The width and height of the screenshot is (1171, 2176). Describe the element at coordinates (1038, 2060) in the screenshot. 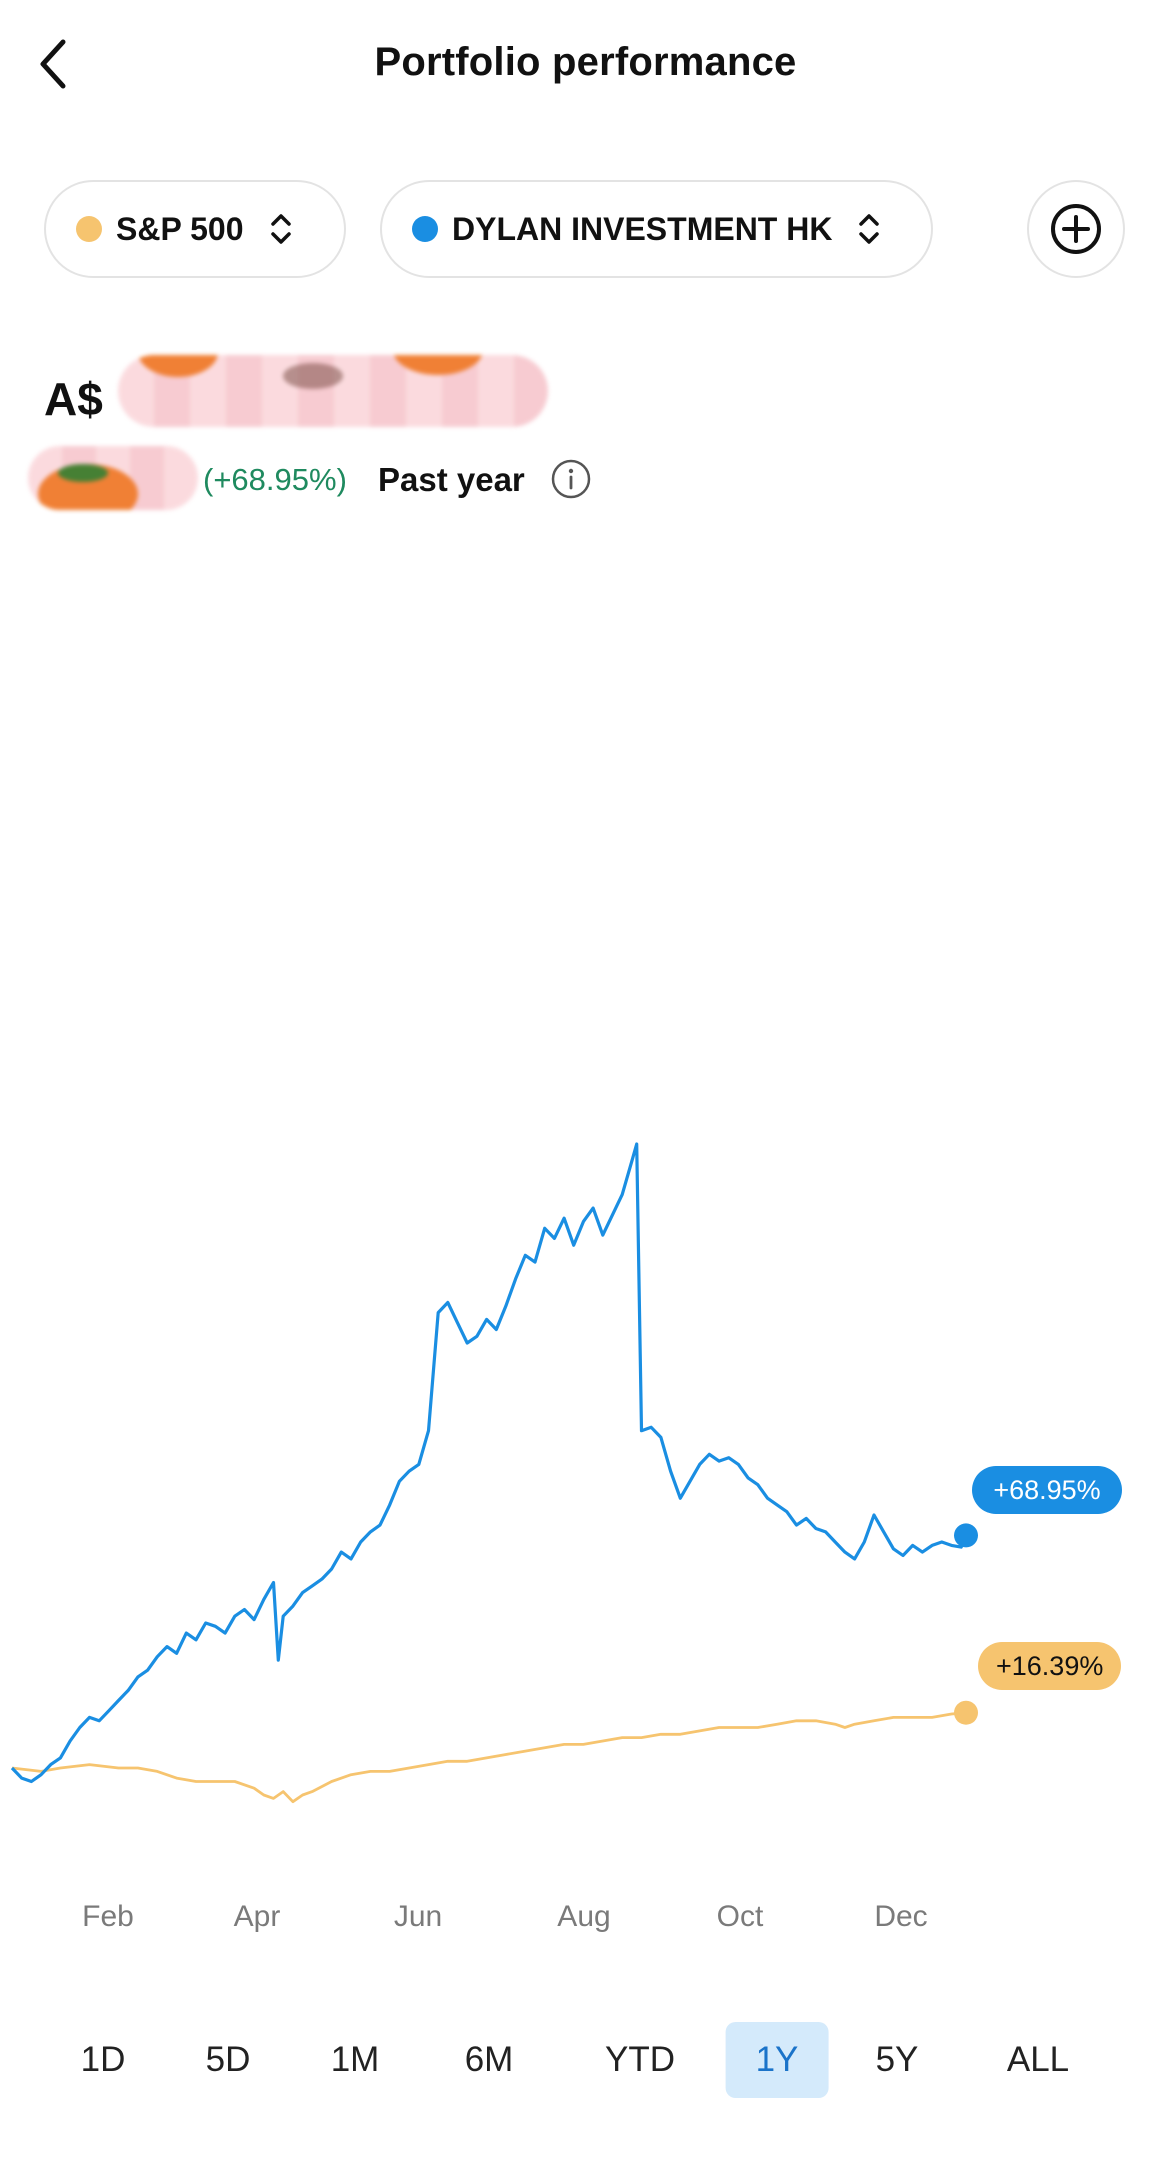

I see `range-tab-all: ALL` at that location.